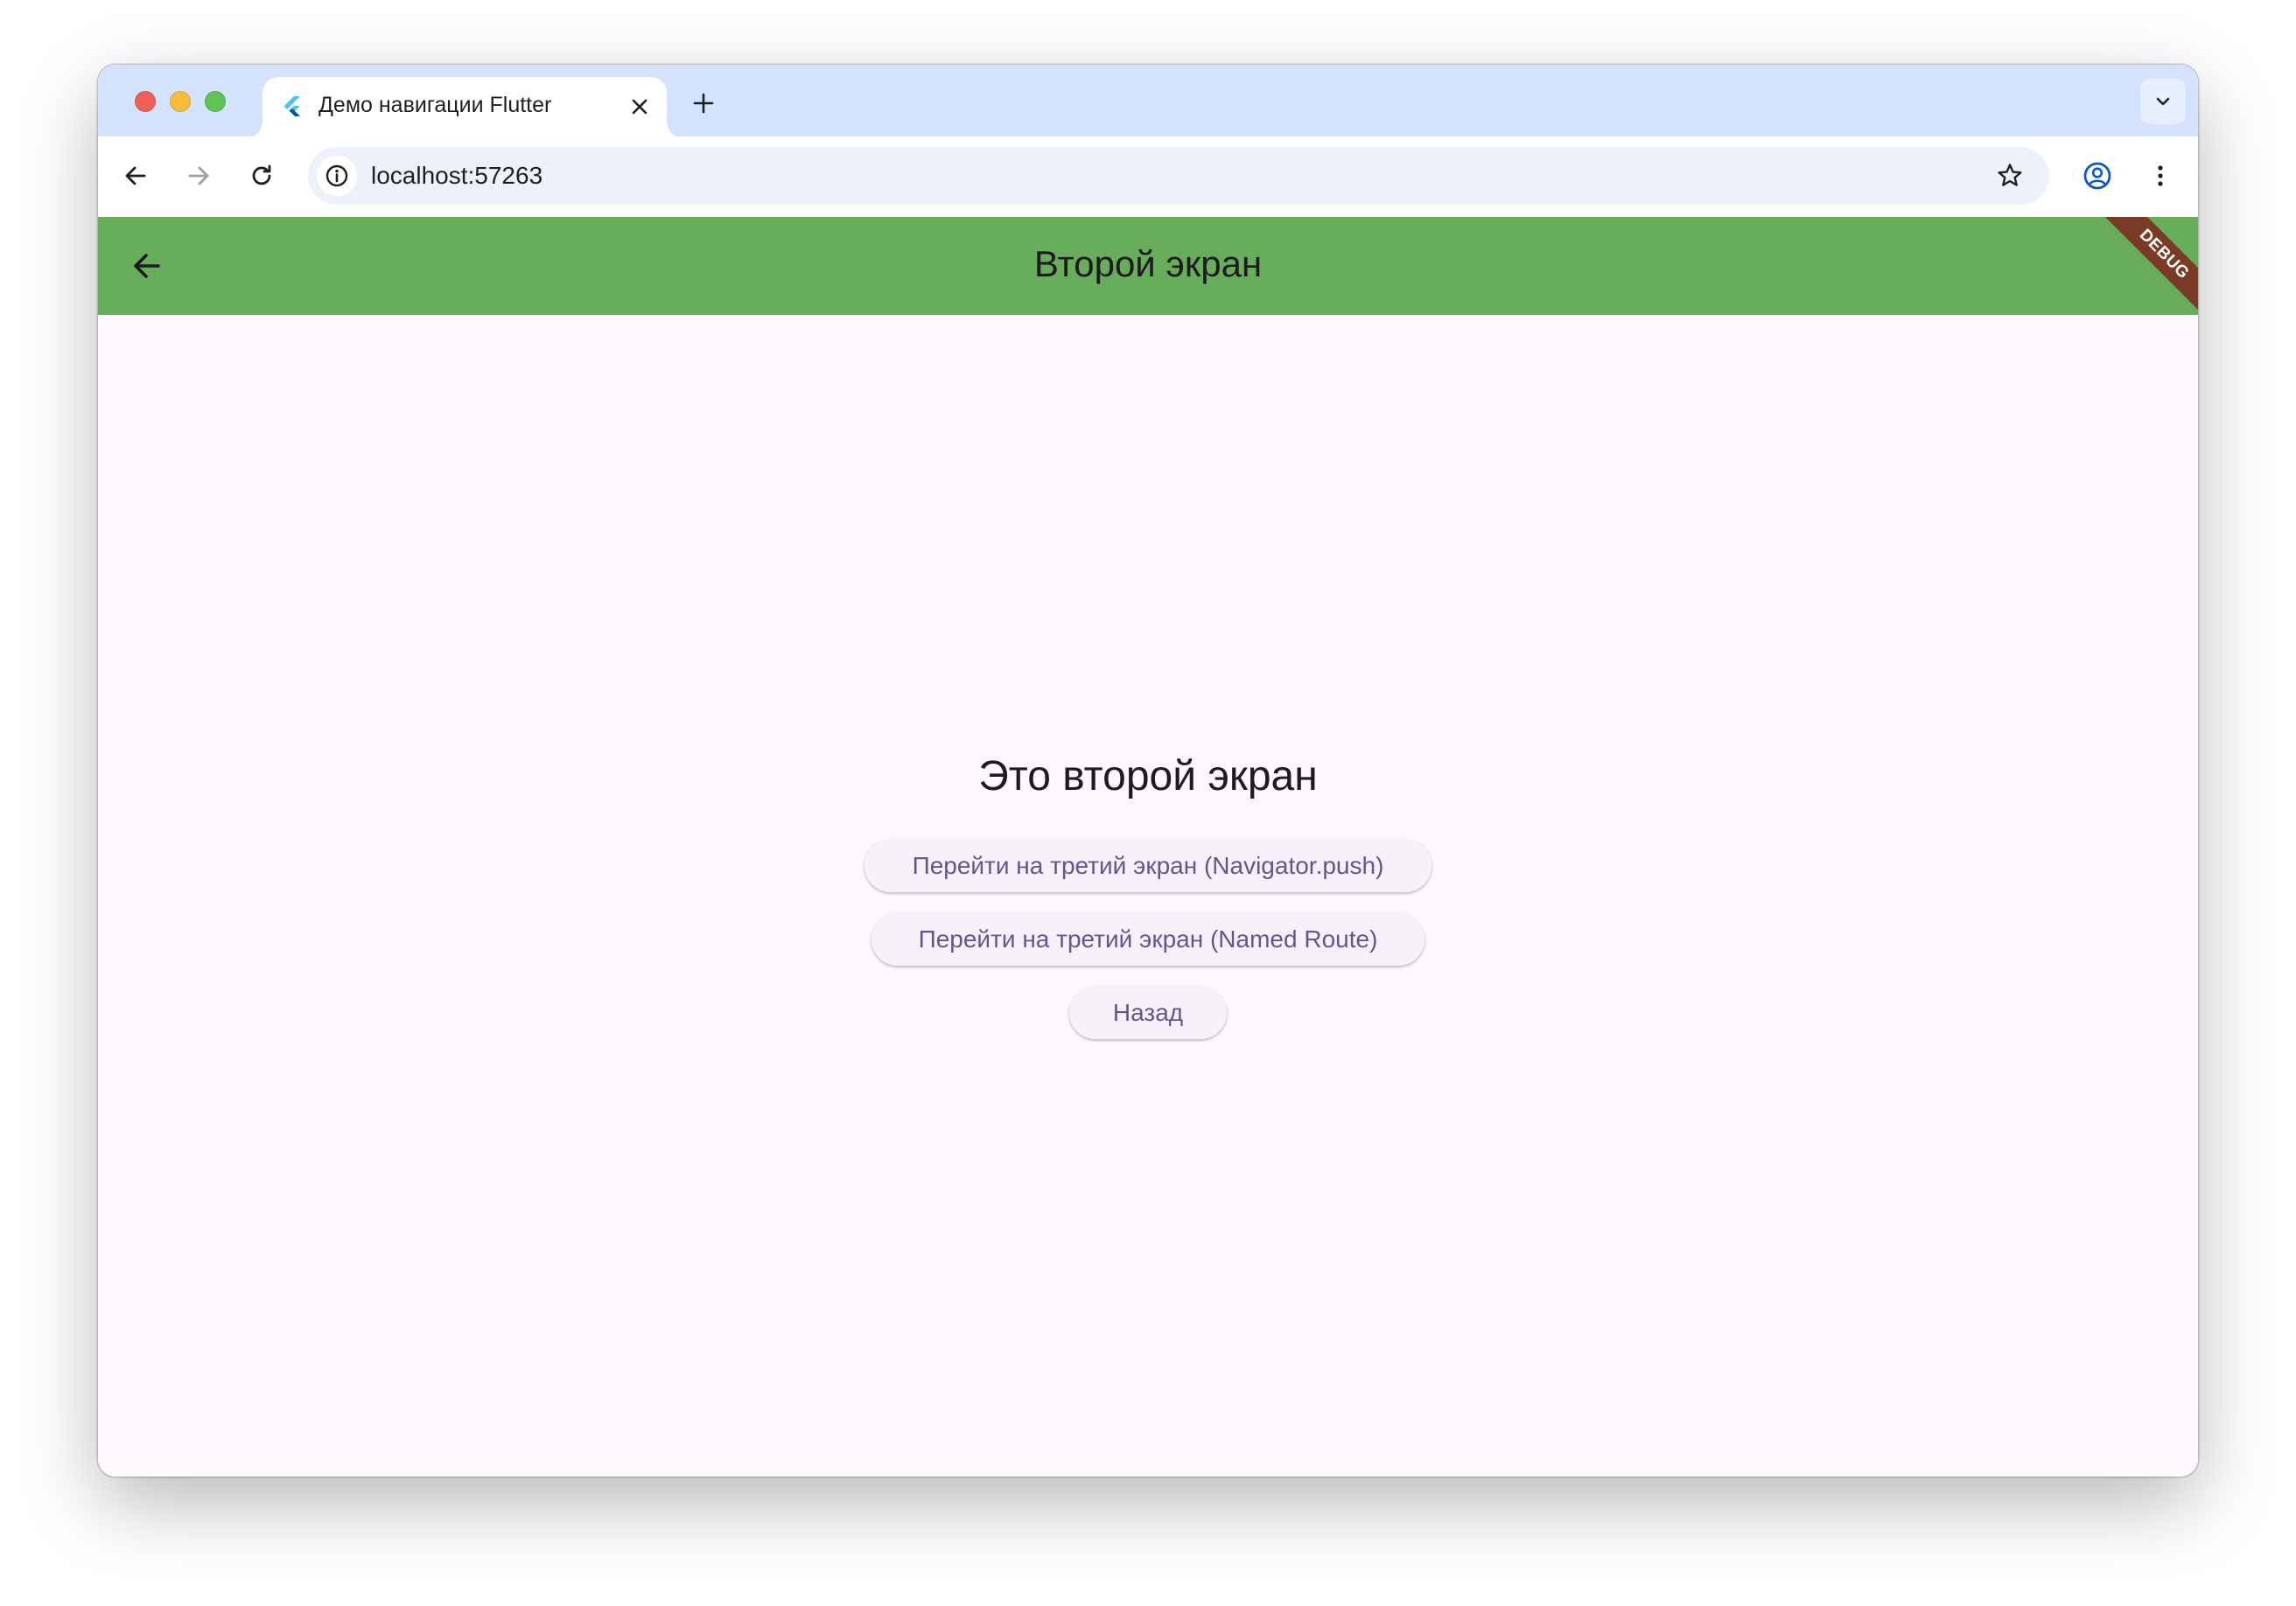 The width and height of the screenshot is (2296, 1606). Describe the element at coordinates (262, 176) in the screenshot. I see `reload-icon` at that location.